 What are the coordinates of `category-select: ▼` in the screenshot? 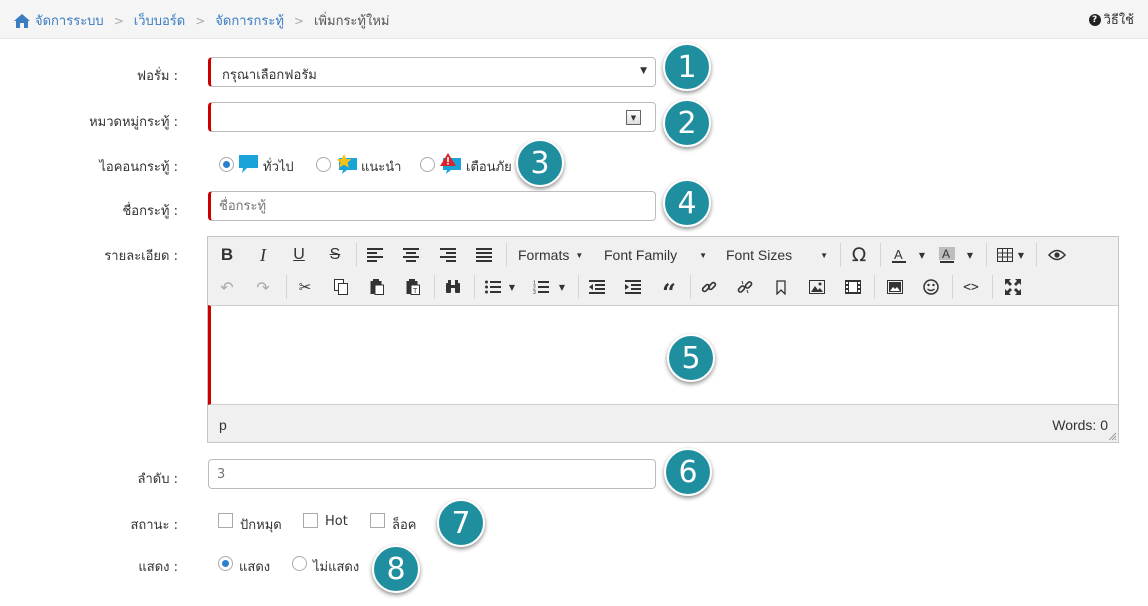 It's located at (432, 117).